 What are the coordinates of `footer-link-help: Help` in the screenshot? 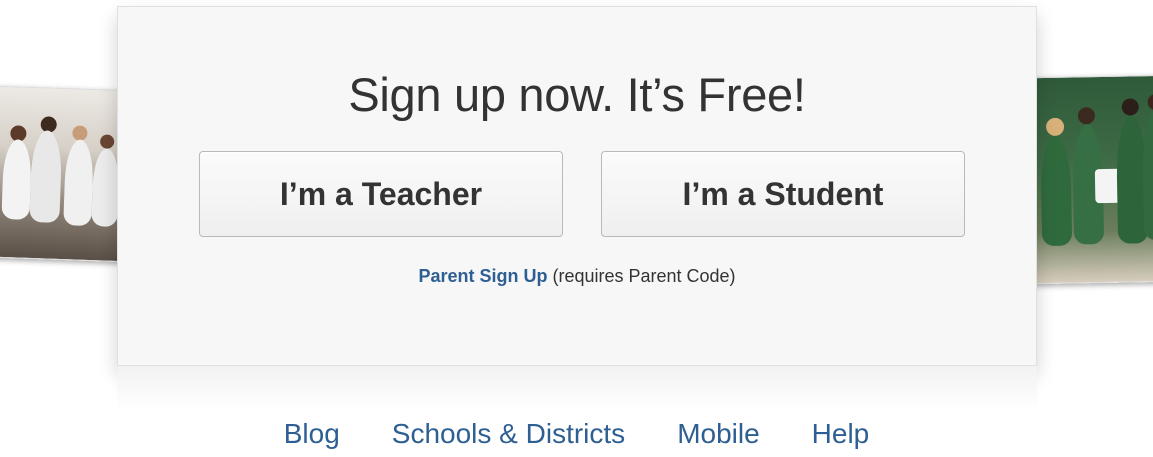 It's located at (841, 434).